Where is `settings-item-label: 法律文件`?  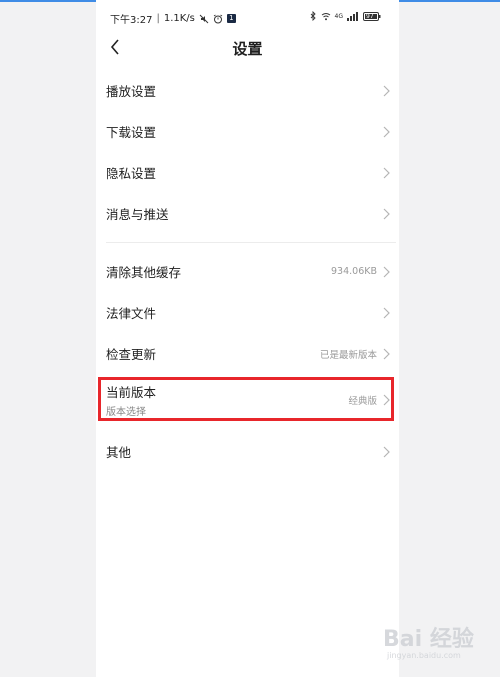 settings-item-label: 法律文件 is located at coordinates (131, 313).